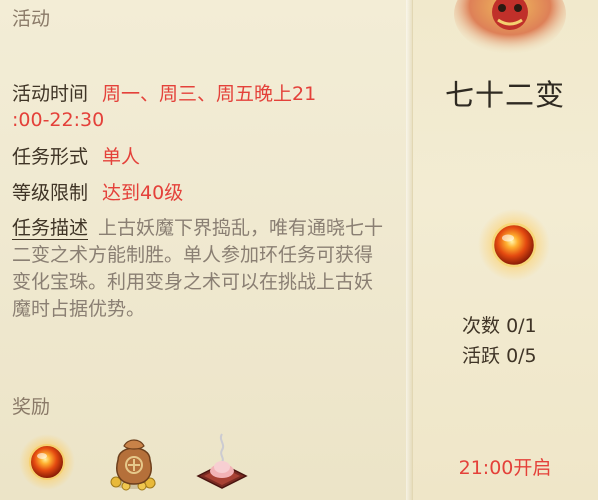 This screenshot has height=500, width=598. I want to click on attempt-count: 次数 0/1, so click(499, 324).